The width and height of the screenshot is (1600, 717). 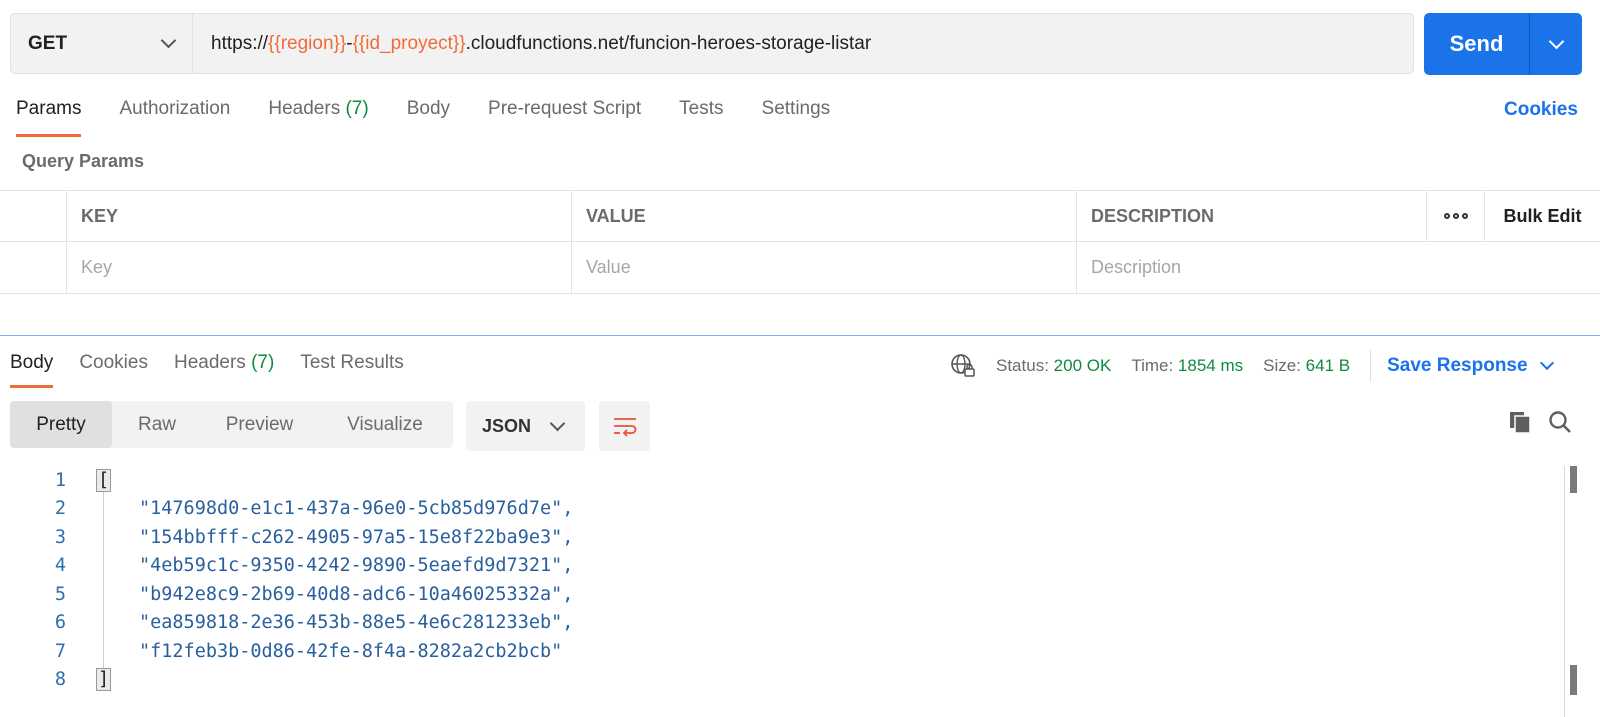 I want to click on url-part: https://, so click(x=240, y=43).